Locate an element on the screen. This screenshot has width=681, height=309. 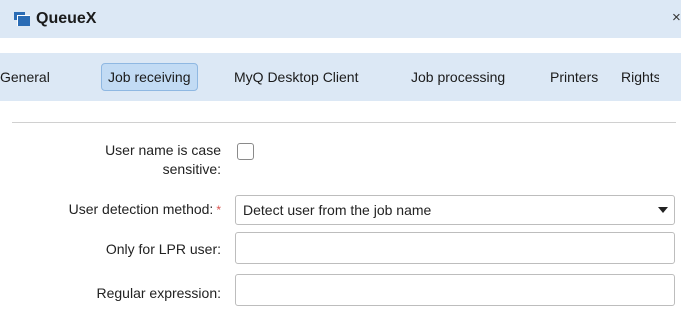
title-bar: QueueX × is located at coordinates (340, 19).